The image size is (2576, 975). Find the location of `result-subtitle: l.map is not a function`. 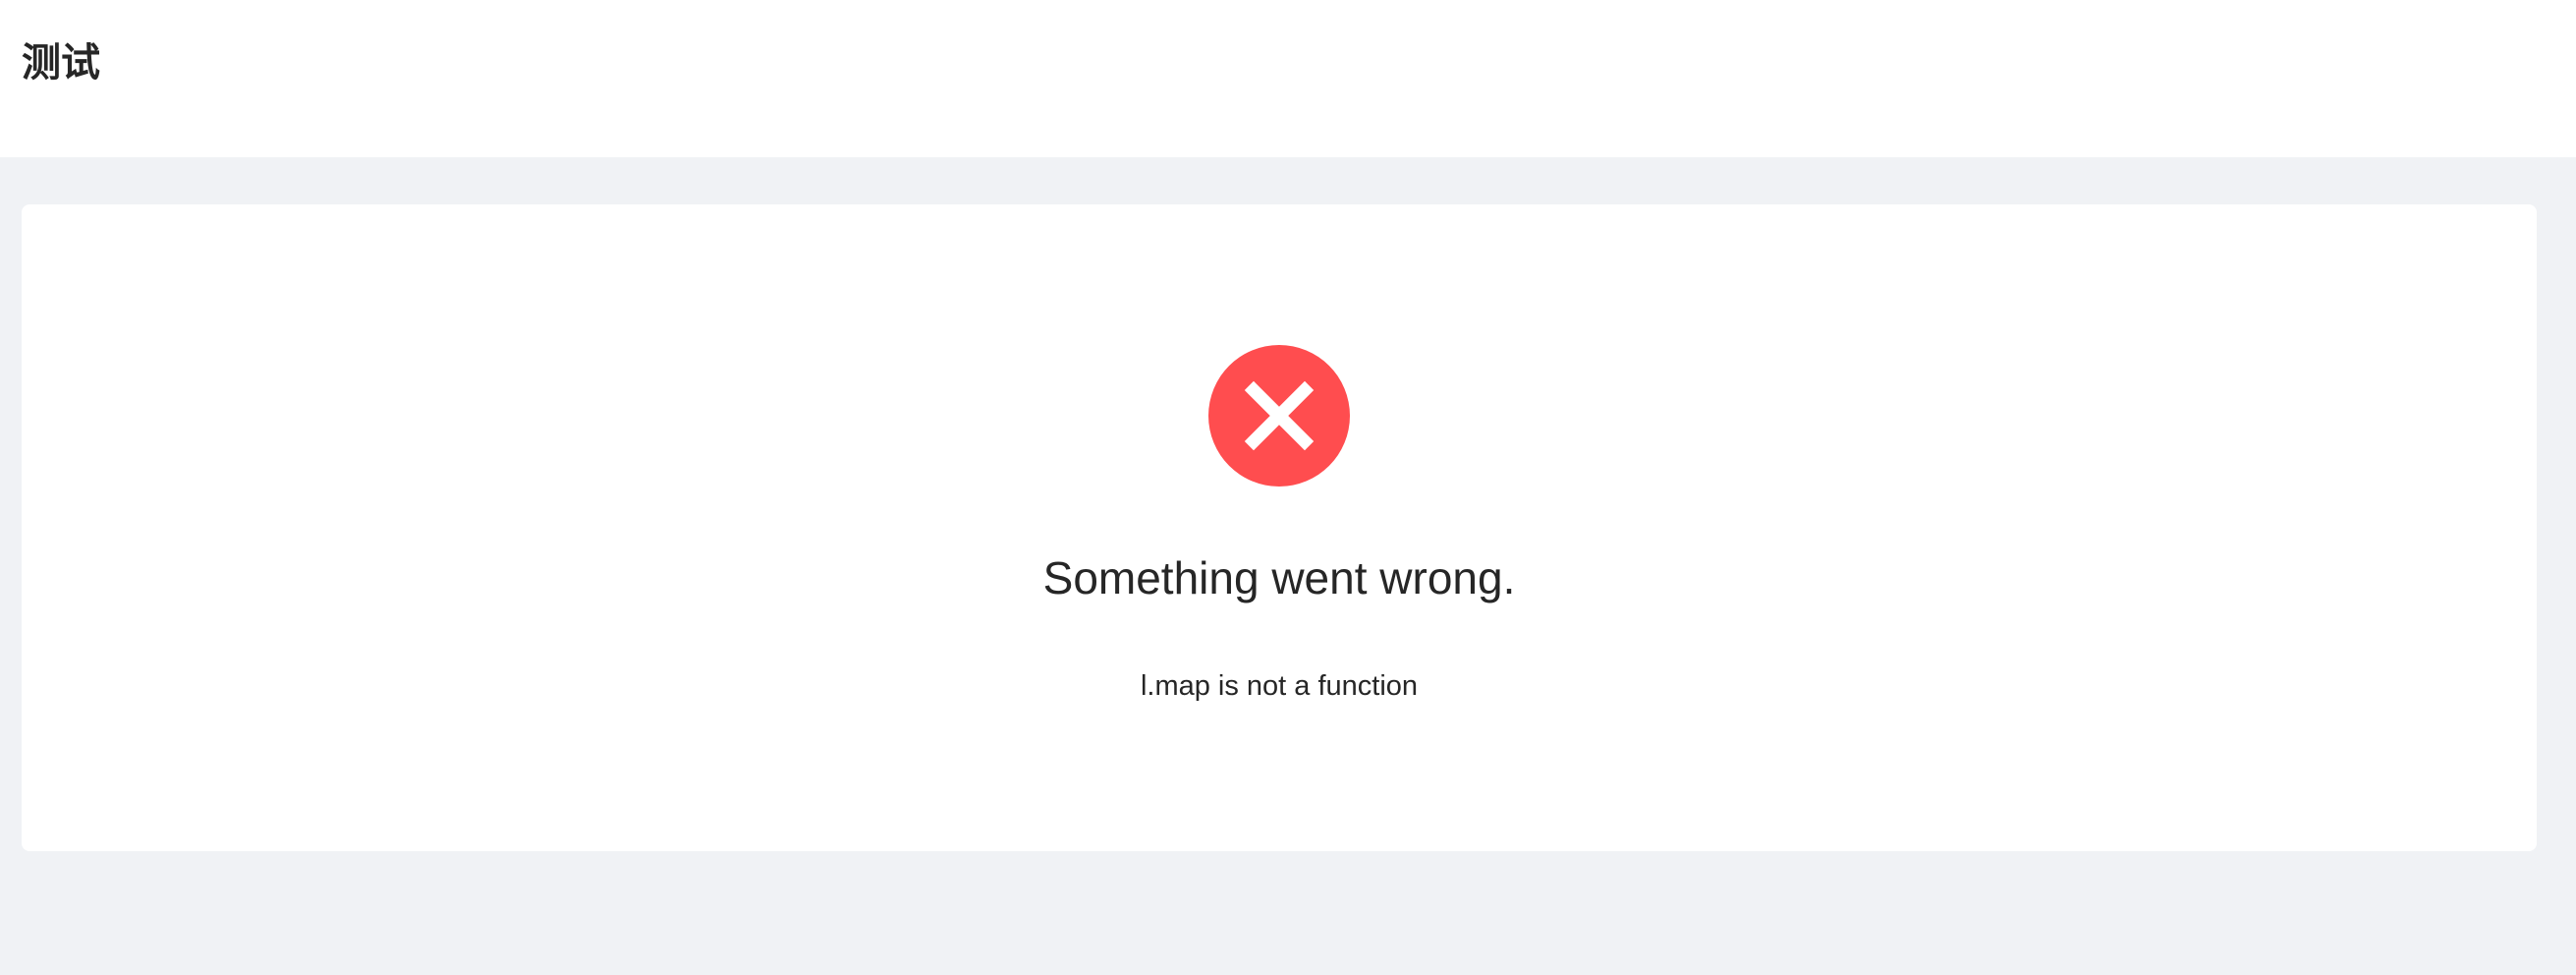

result-subtitle: l.map is not a function is located at coordinates (1279, 686).